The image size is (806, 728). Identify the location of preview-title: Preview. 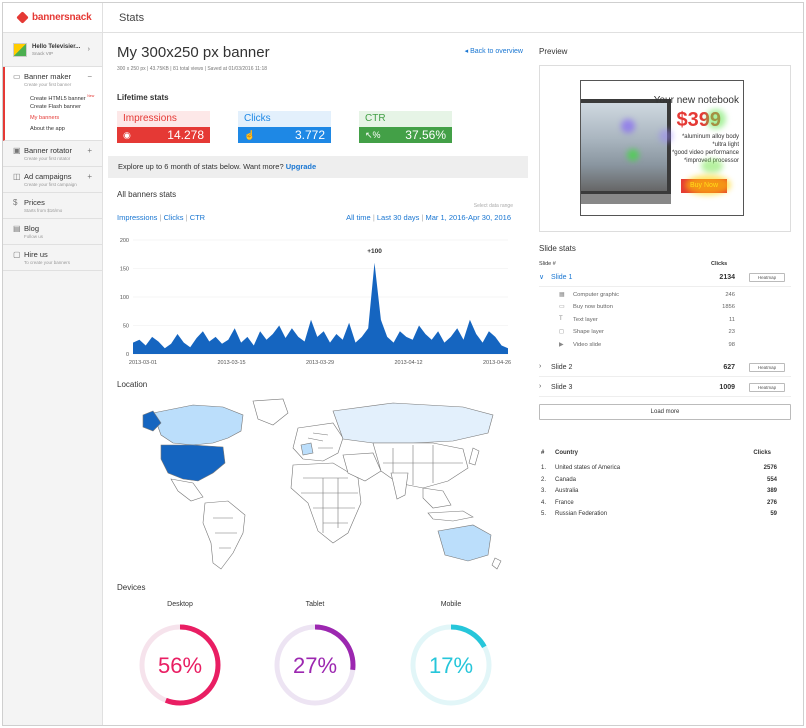
(553, 51).